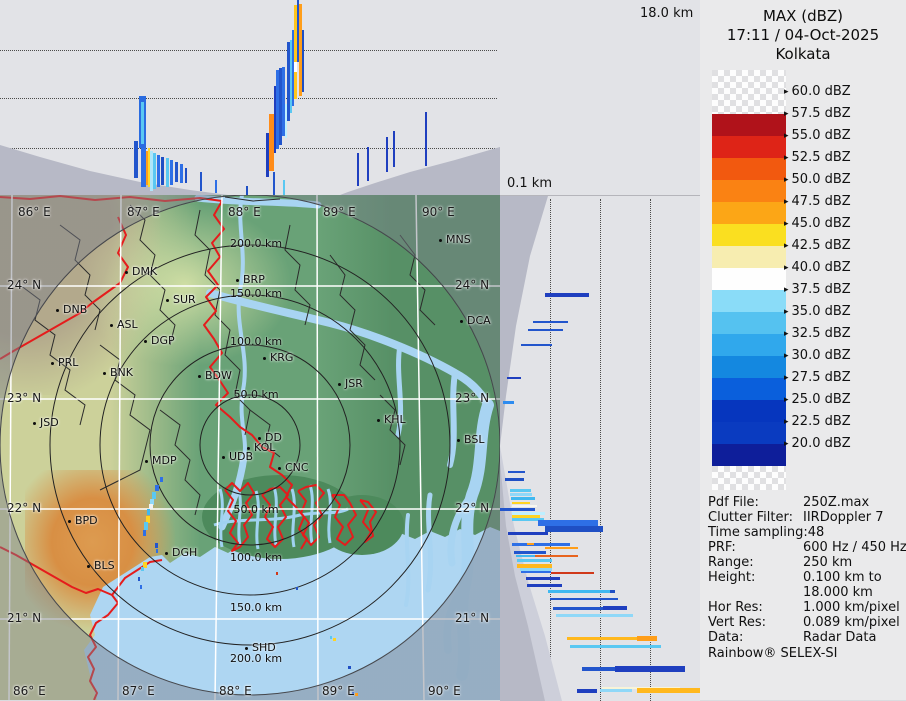 This screenshot has width=906, height=701. I want to click on legend-entry: ▸ 25.0 dBZ, so click(817, 399).